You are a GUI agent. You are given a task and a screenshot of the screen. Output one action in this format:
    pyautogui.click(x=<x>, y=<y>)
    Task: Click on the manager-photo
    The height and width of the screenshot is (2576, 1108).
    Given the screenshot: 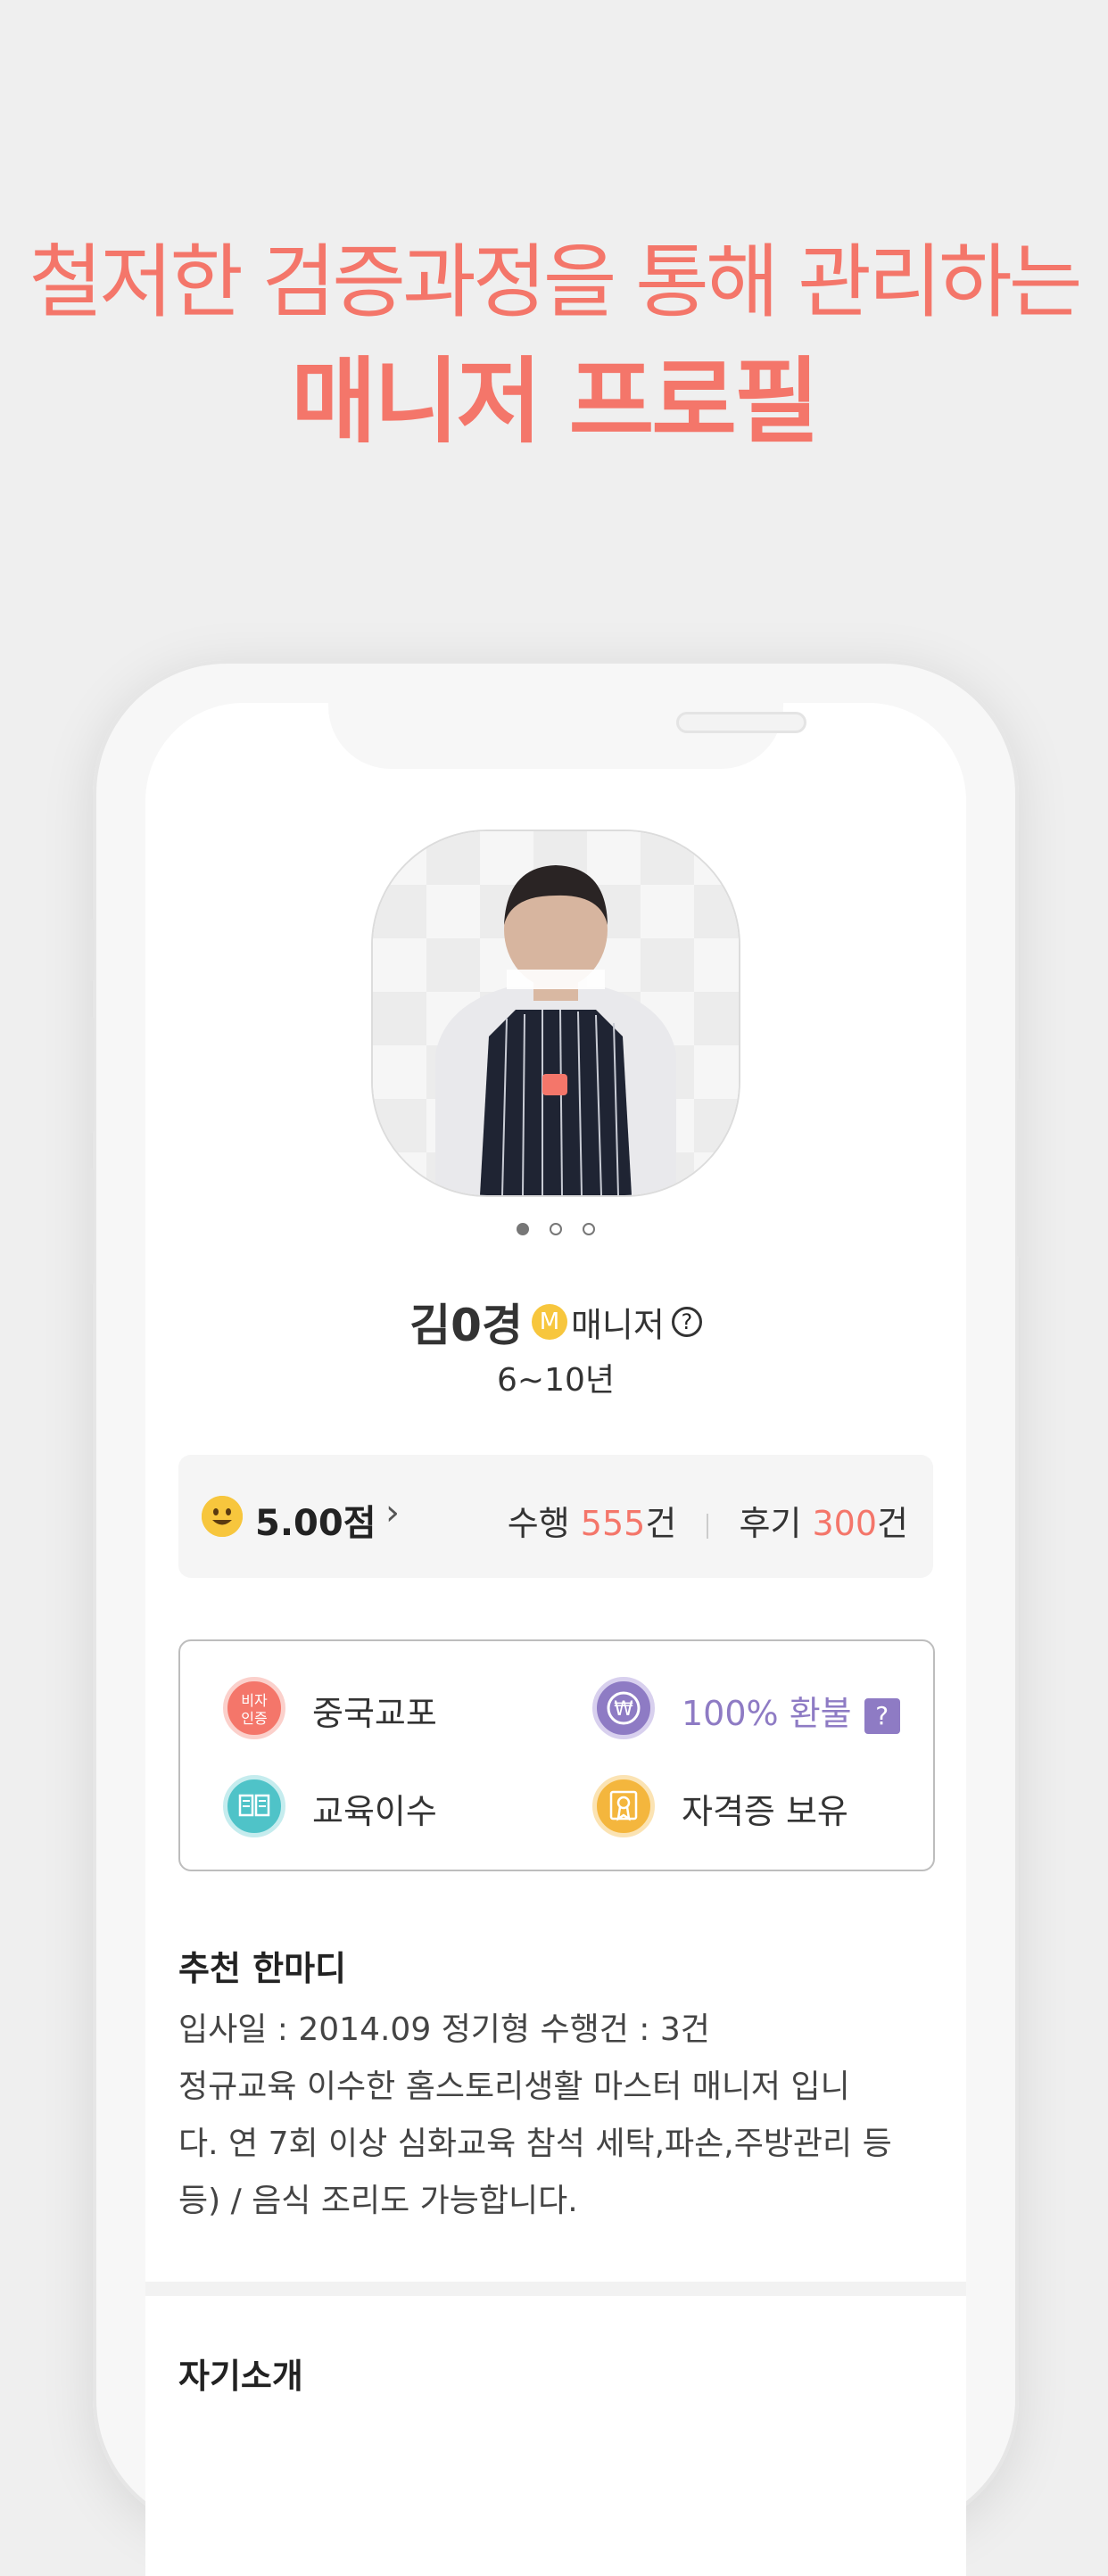 What is the action you would take?
    pyautogui.click(x=555, y=1014)
    